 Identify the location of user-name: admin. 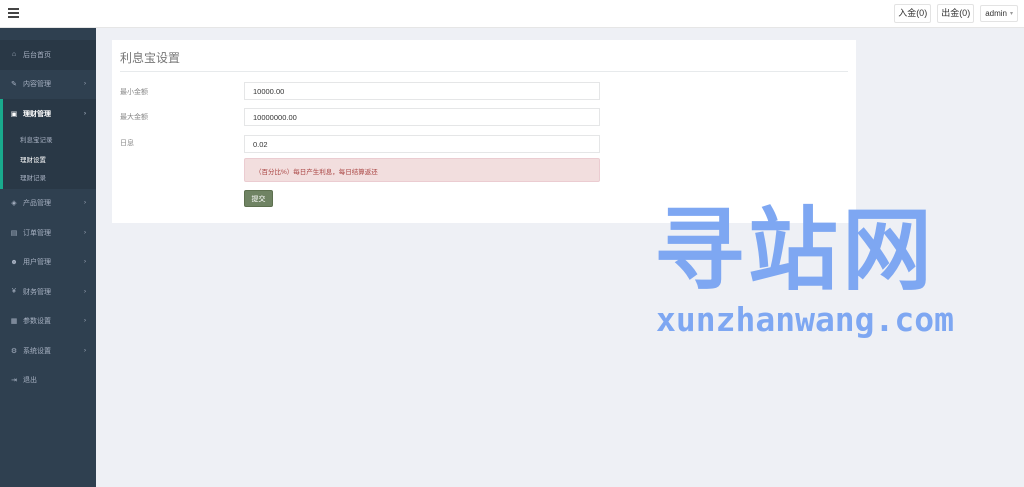
(996, 13).